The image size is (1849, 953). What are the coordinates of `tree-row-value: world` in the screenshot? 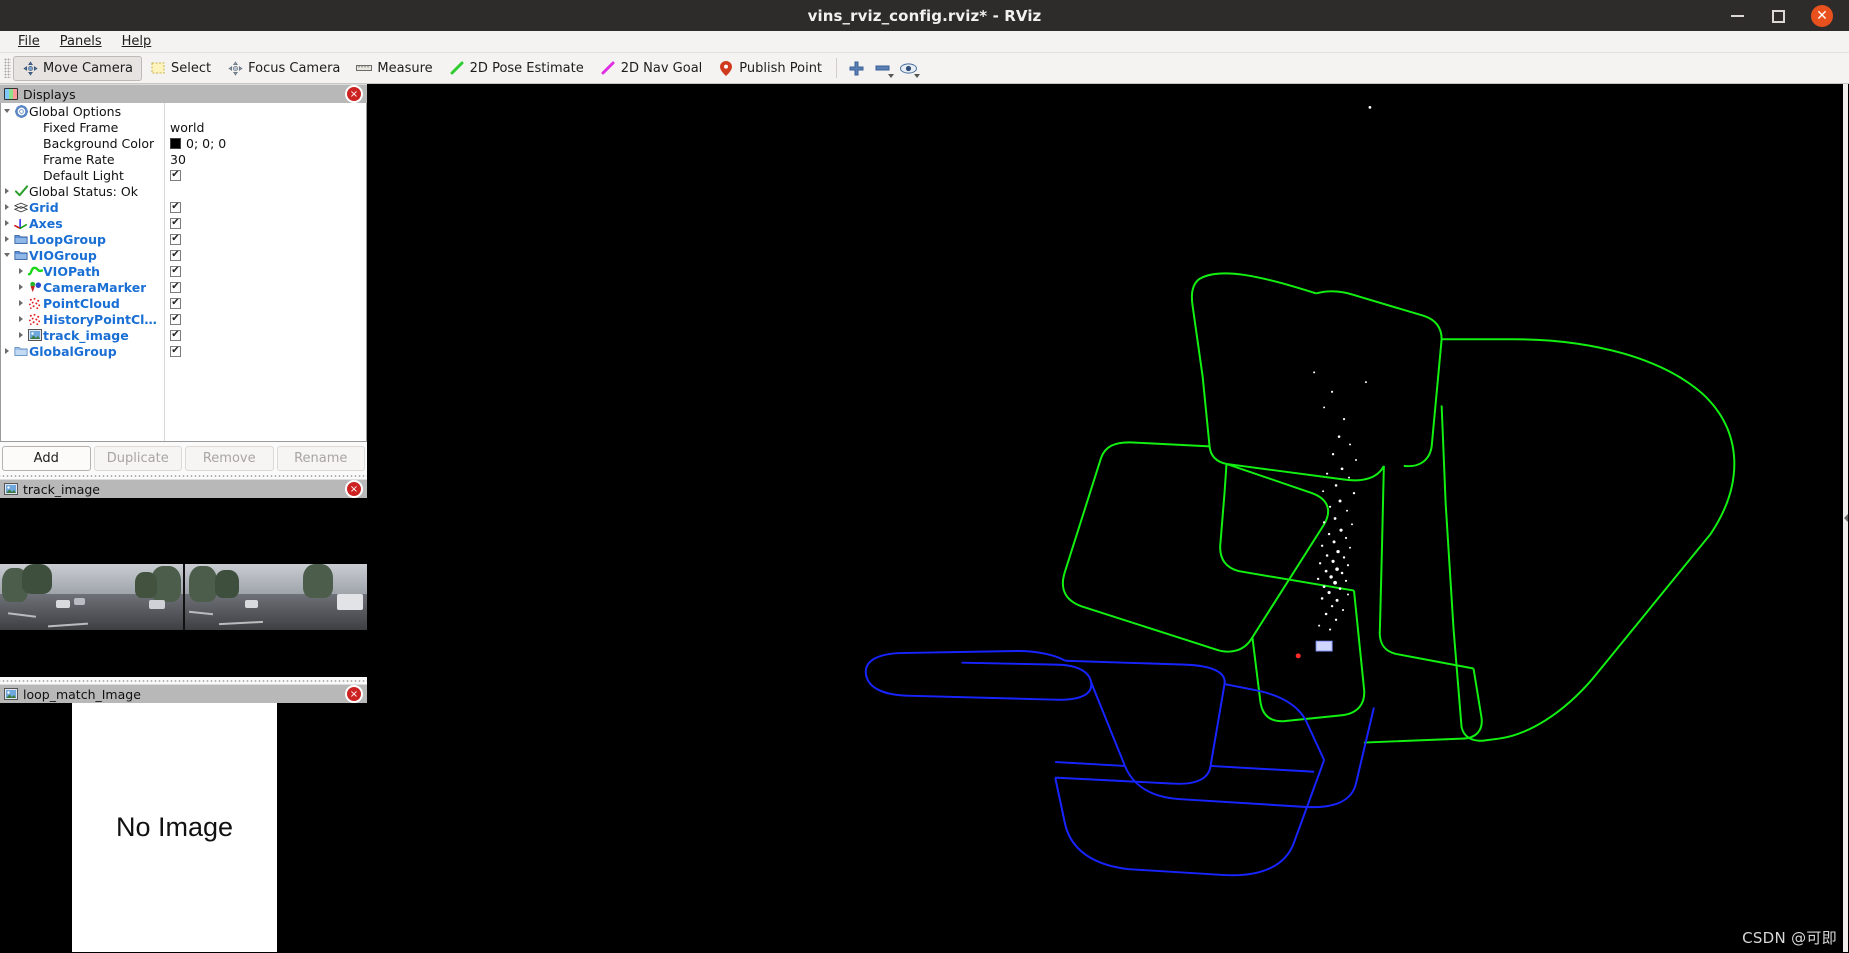 It's located at (187, 127).